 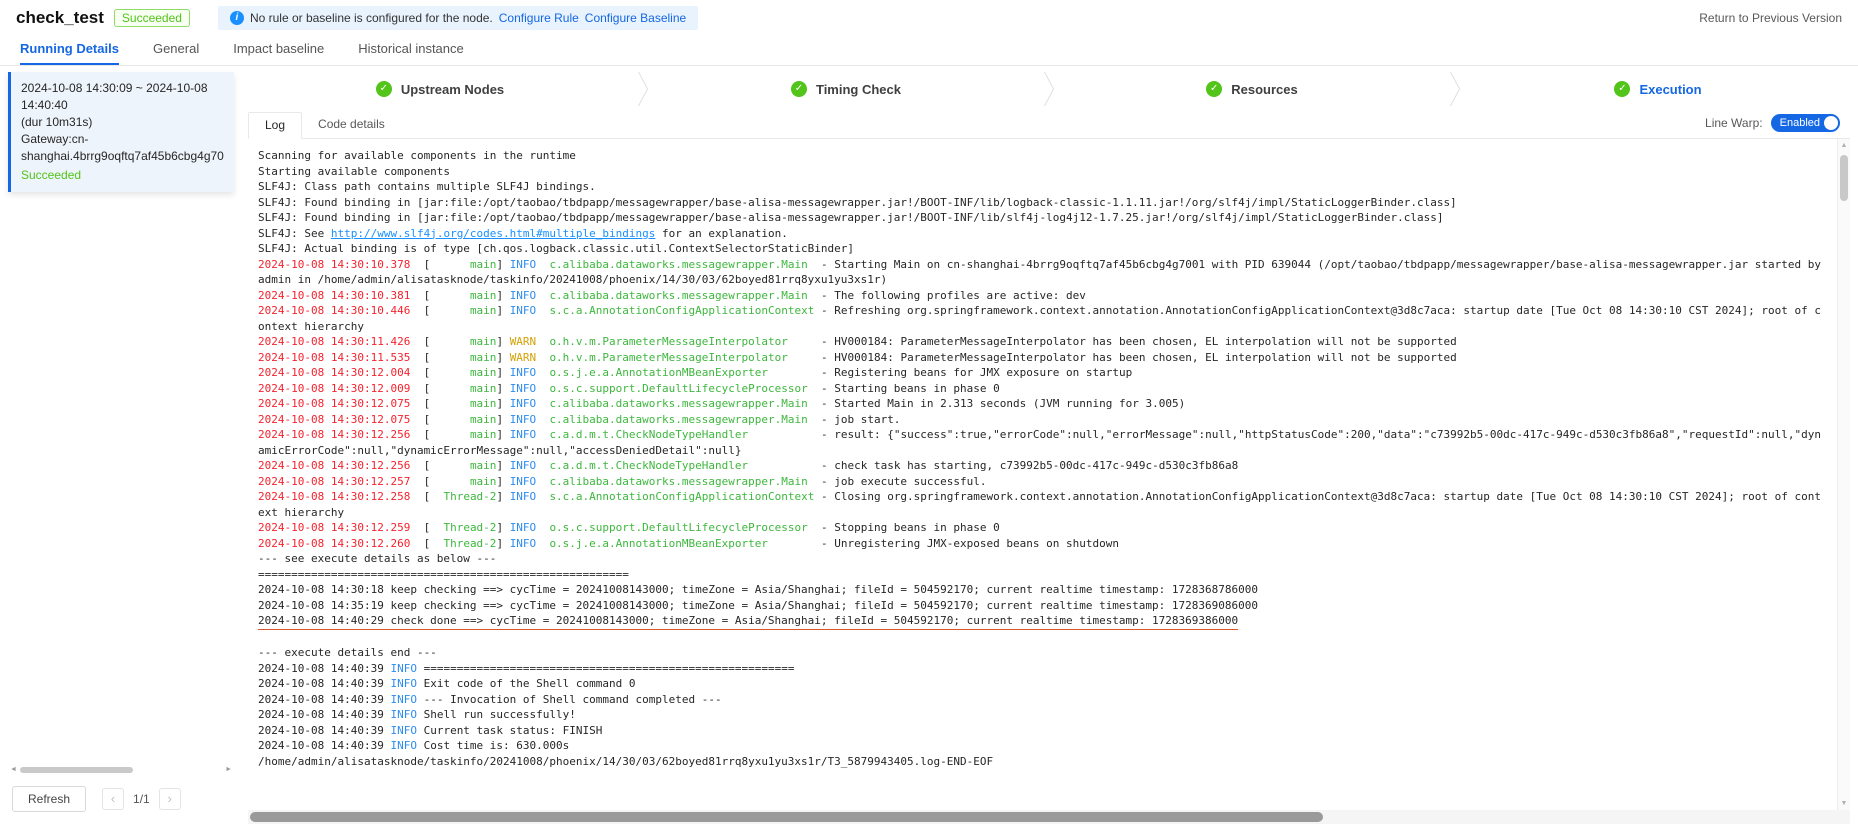 What do you see at coordinates (76, 770) in the screenshot?
I see `sidebar-scroll-thumb` at bounding box center [76, 770].